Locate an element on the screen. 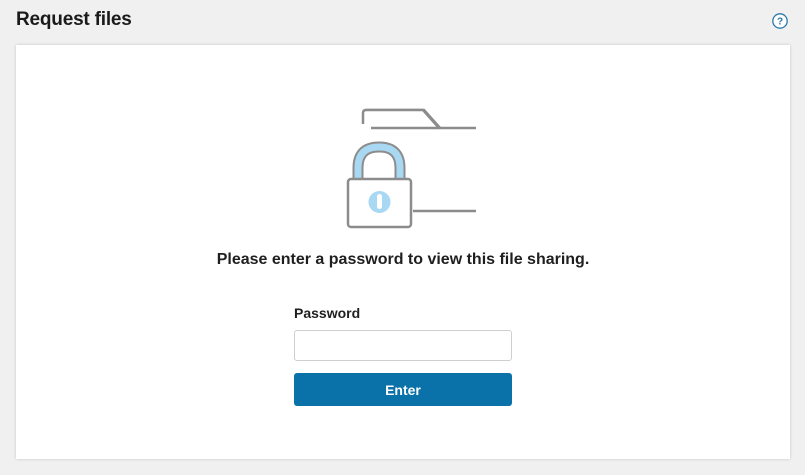 The height and width of the screenshot is (475, 805). password-input is located at coordinates (403, 345).